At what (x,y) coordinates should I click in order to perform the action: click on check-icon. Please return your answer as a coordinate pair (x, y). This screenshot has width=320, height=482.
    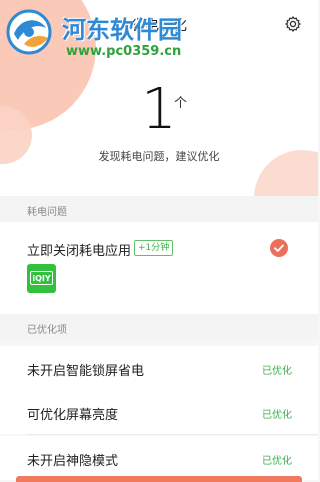
    Looking at the image, I should click on (279, 248).